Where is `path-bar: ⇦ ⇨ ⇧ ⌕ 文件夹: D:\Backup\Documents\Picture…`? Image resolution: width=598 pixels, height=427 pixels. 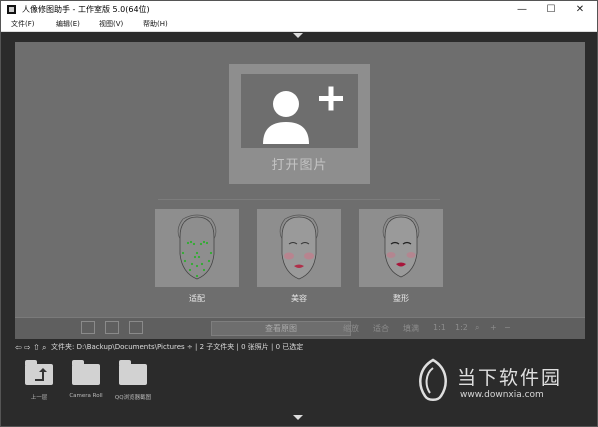
path-bar: ⇦ ⇨ ⇧ ⌕ 文件夹: D:\Backup\Documents\Picture… is located at coordinates (299, 347).